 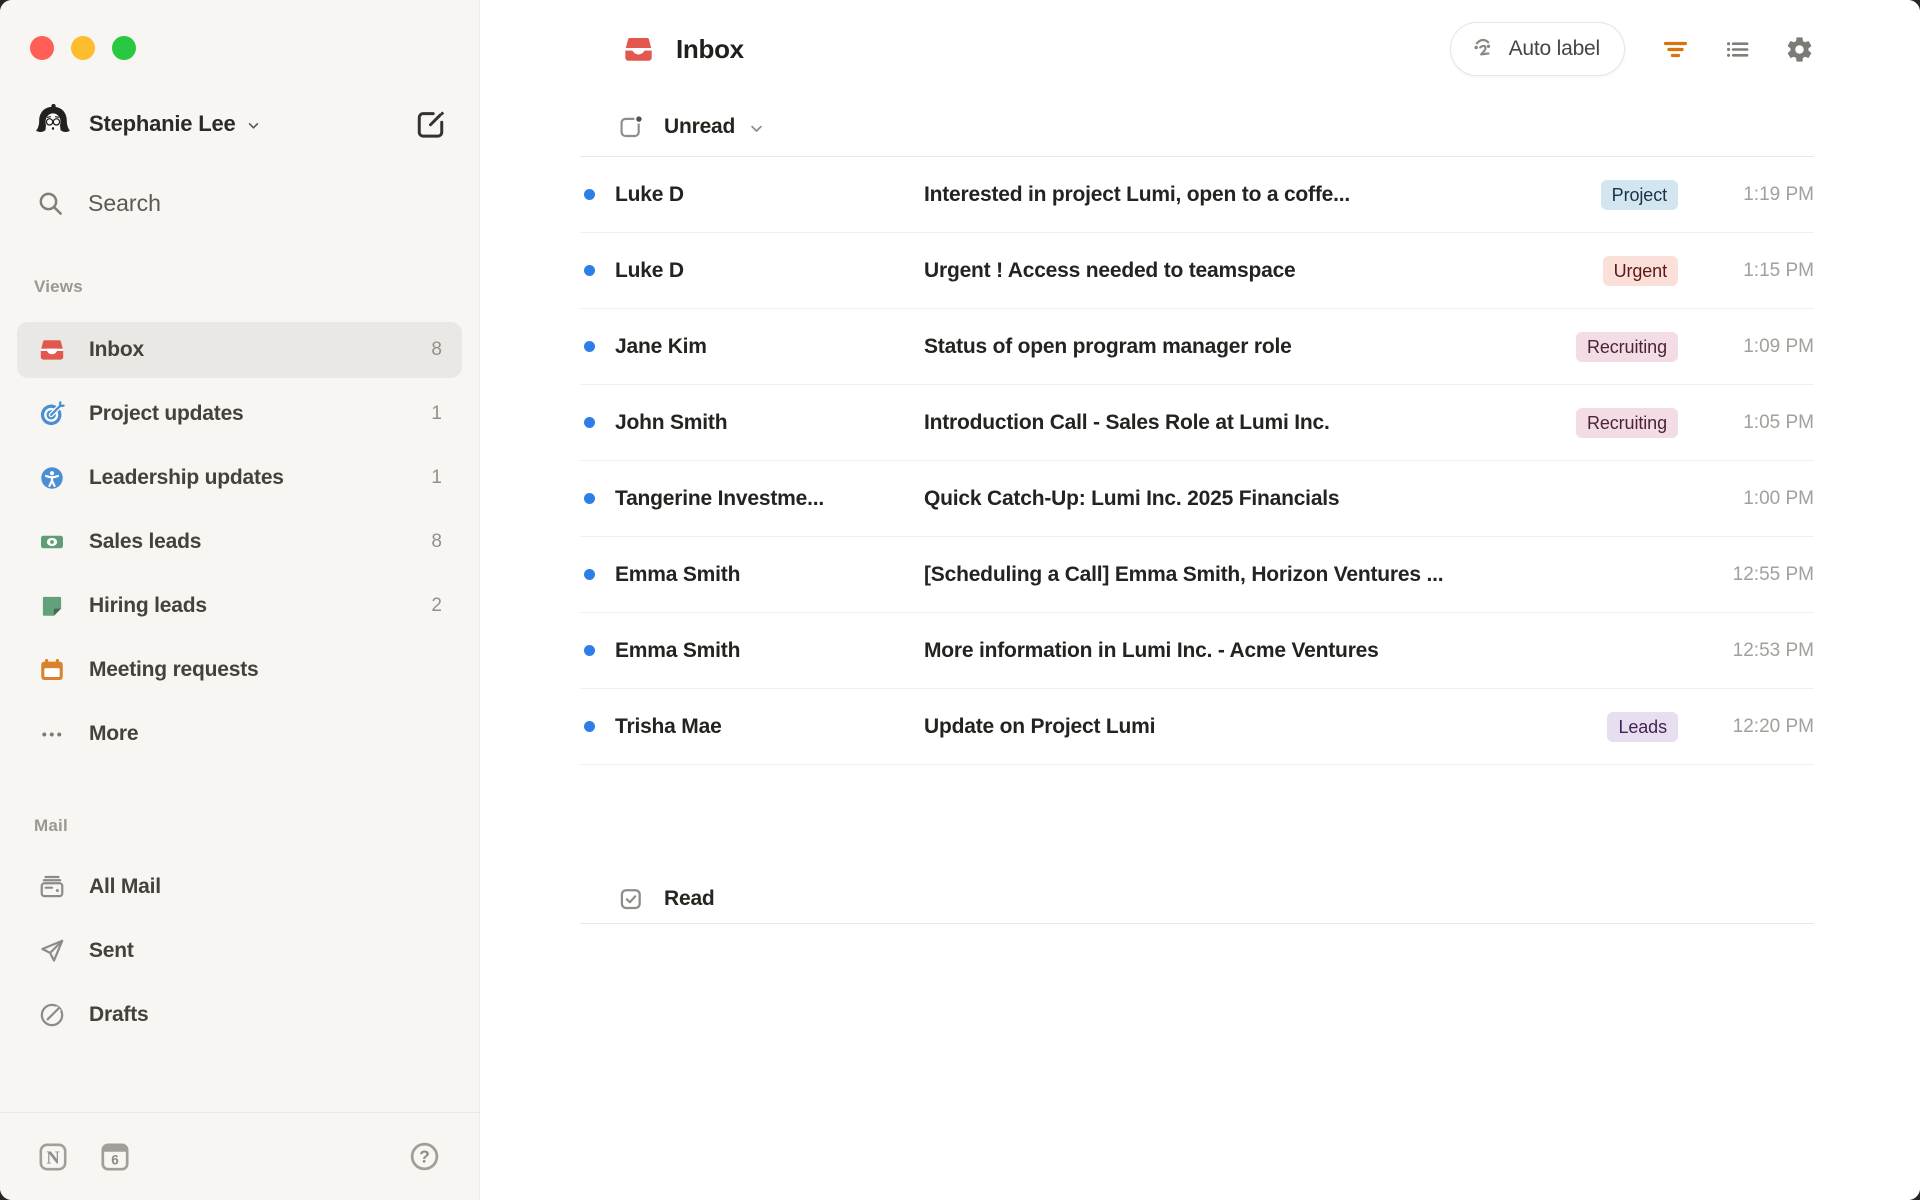 What do you see at coordinates (661, 346) in the screenshot?
I see `email-sender: Jane Kim` at bounding box center [661, 346].